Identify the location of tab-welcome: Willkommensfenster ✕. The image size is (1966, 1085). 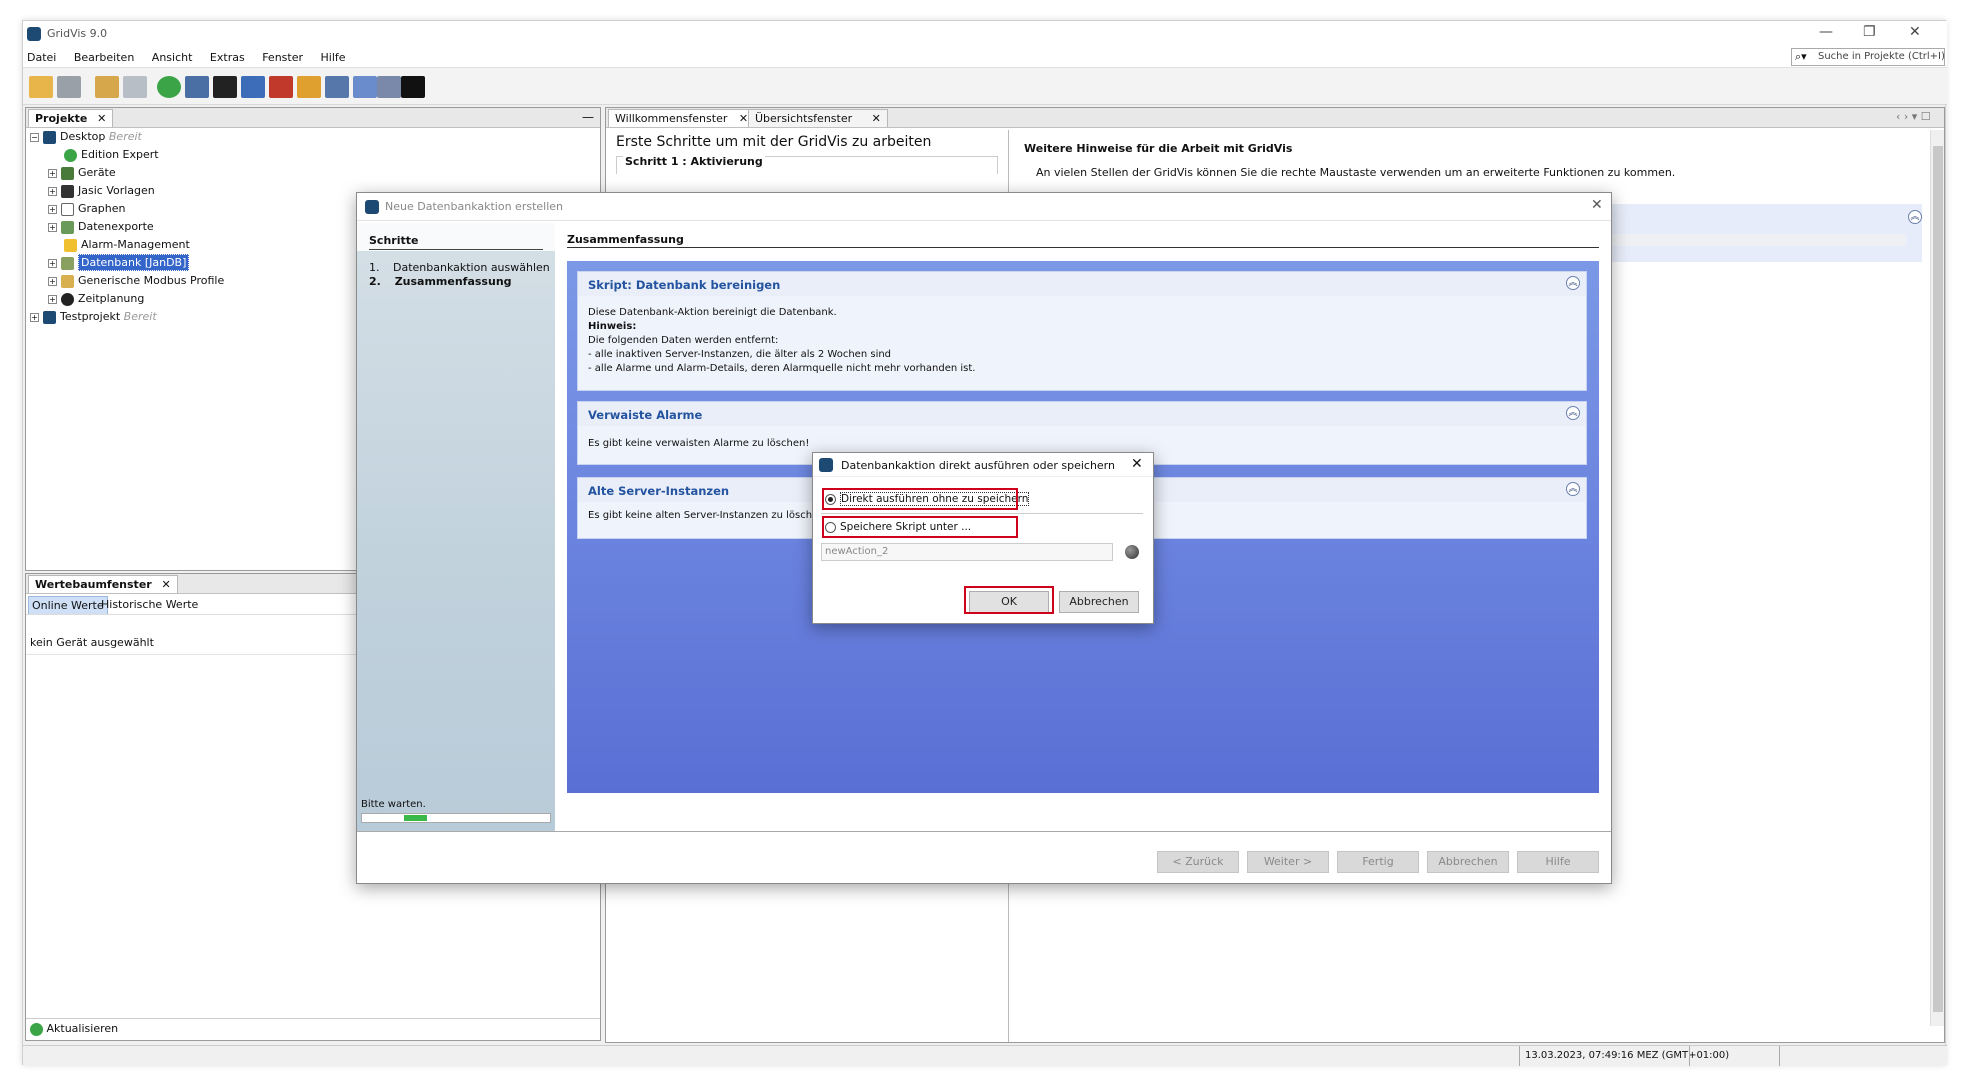
(682, 118).